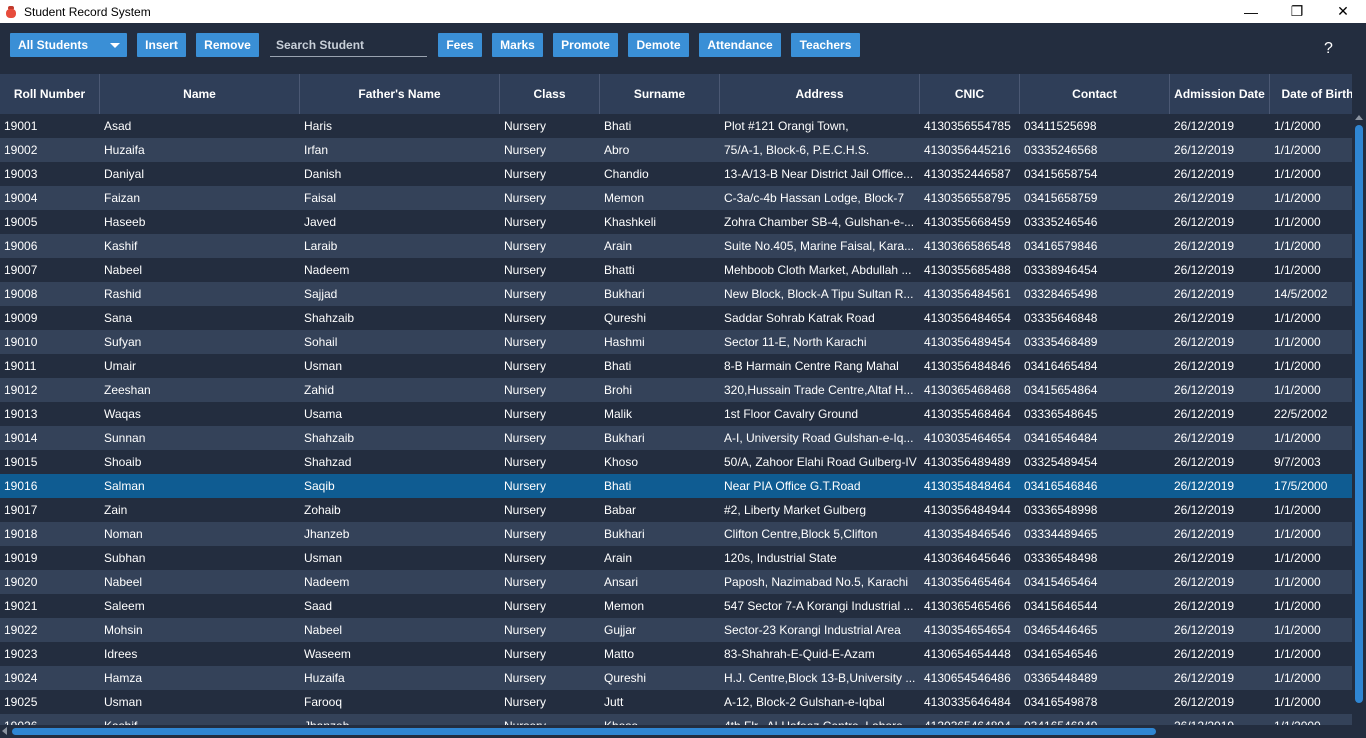 The image size is (1366, 738). I want to click on table-cell: Haseeb, so click(125, 222).